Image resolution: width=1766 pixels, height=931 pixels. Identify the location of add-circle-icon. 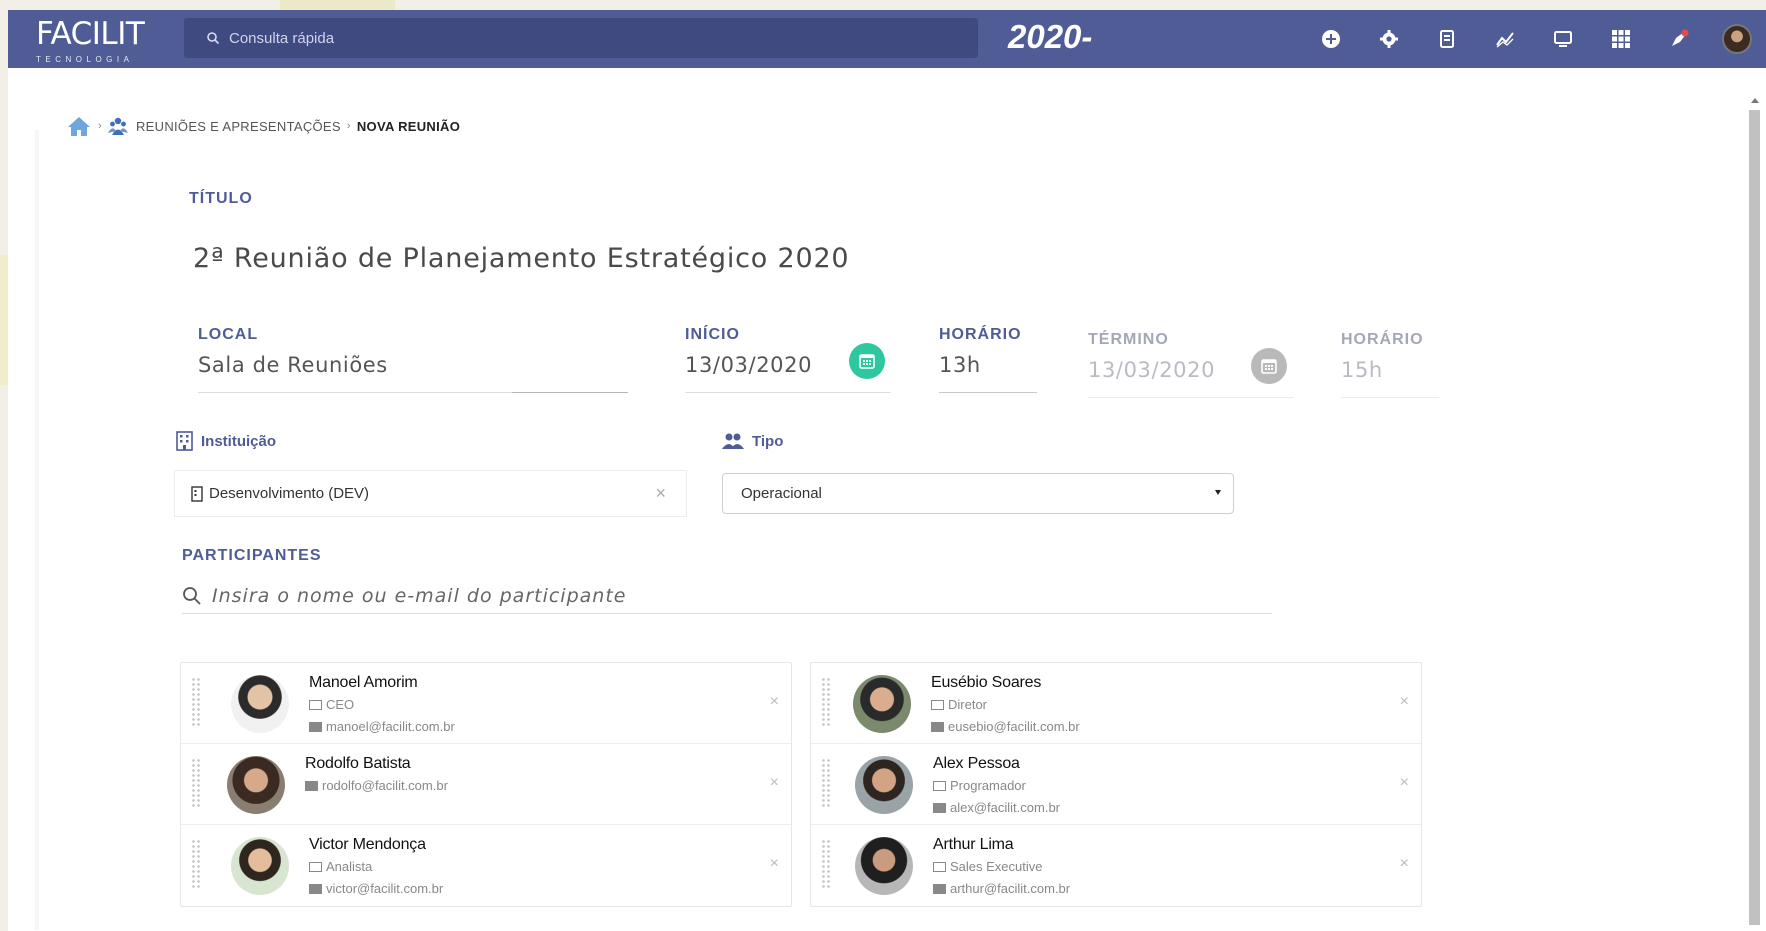
(1331, 39).